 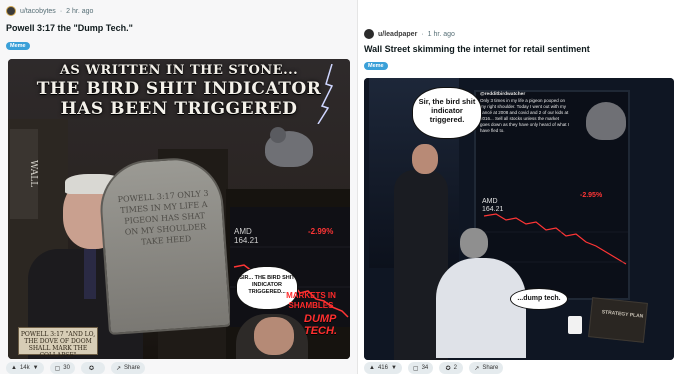 I want to click on markets-in-shambles-text: MARKETS IN SHAMBLES, so click(x=311, y=300).